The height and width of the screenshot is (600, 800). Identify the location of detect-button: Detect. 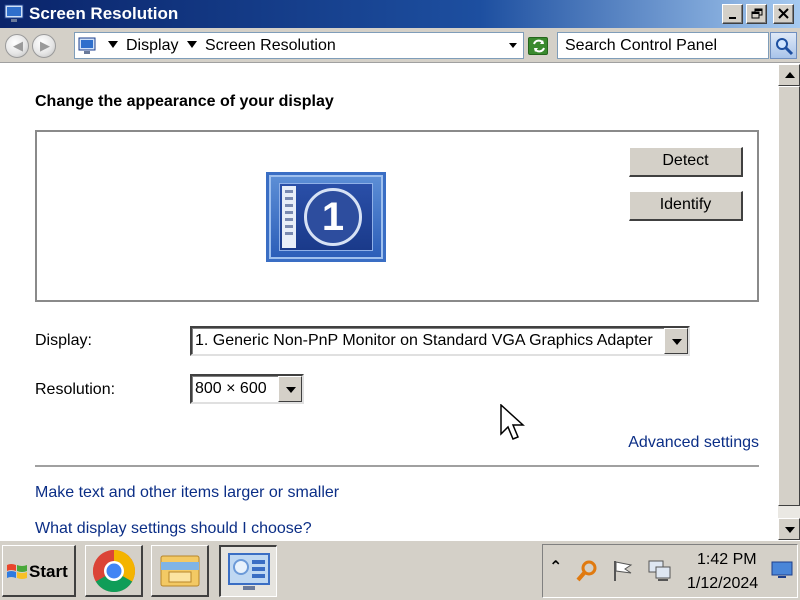
(686, 162).